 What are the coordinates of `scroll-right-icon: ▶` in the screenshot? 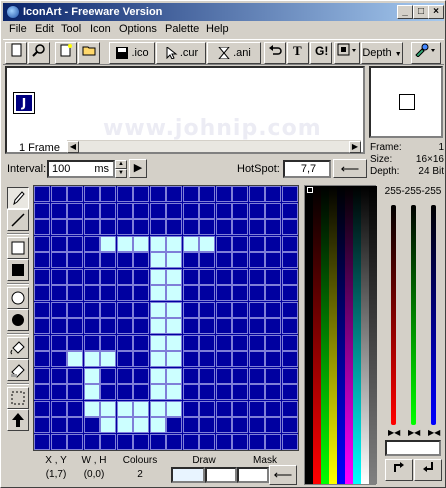 It's located at (355, 147).